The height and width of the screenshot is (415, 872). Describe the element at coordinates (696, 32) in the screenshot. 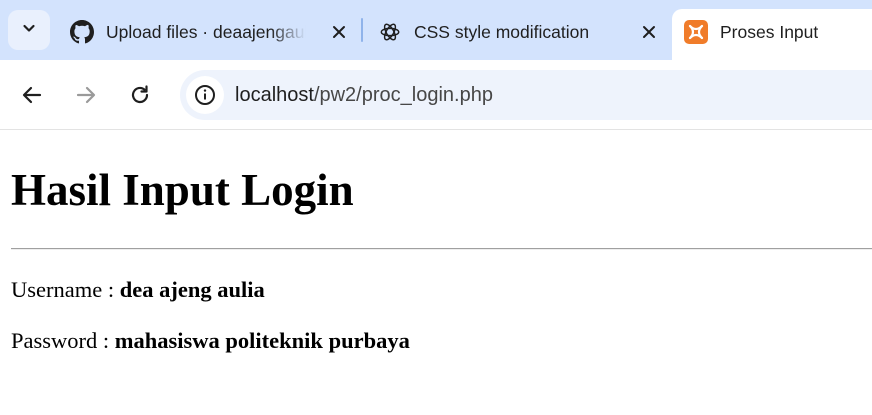

I see `xampp-icon` at that location.